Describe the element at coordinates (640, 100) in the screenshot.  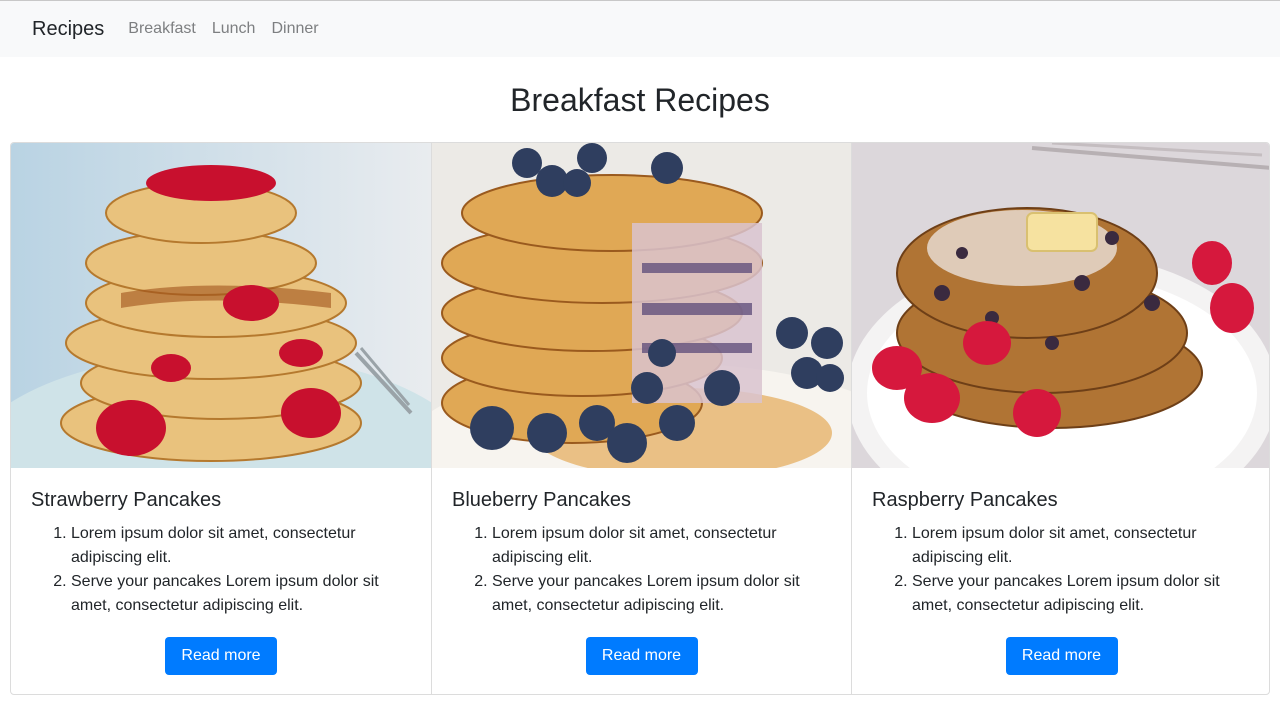
I see `page-title: Breakfast Recipes` at that location.